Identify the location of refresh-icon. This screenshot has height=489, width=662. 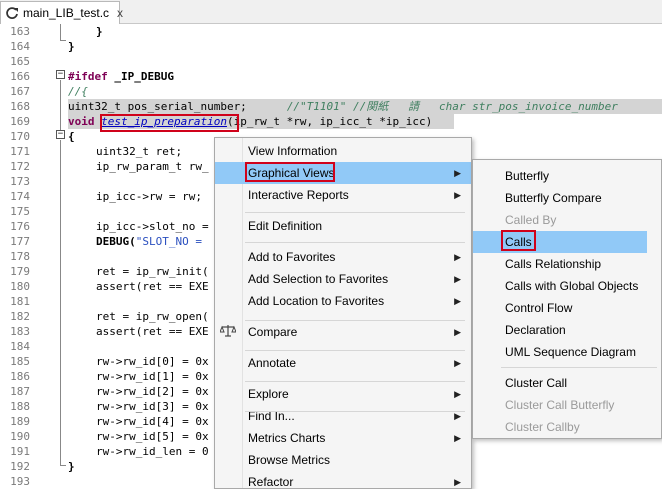
(12, 13).